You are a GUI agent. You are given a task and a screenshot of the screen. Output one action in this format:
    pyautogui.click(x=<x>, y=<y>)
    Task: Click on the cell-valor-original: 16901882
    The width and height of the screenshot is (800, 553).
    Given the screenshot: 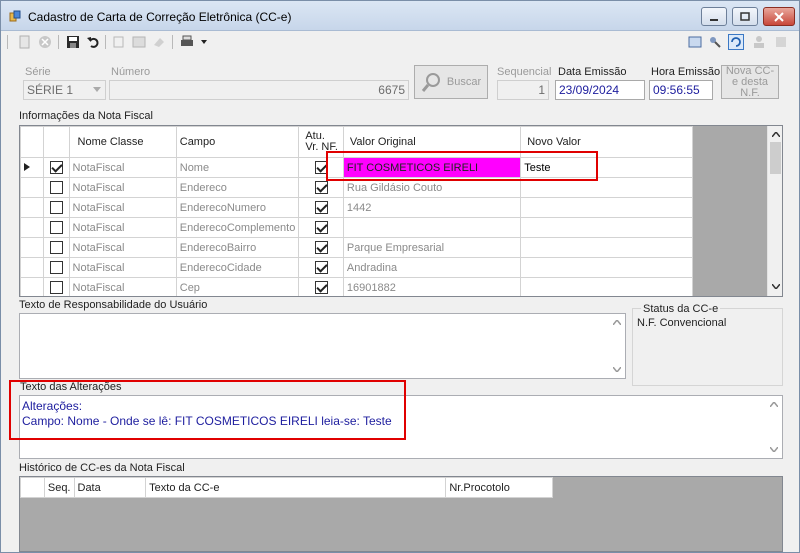 What is the action you would take?
    pyautogui.click(x=432, y=286)
    